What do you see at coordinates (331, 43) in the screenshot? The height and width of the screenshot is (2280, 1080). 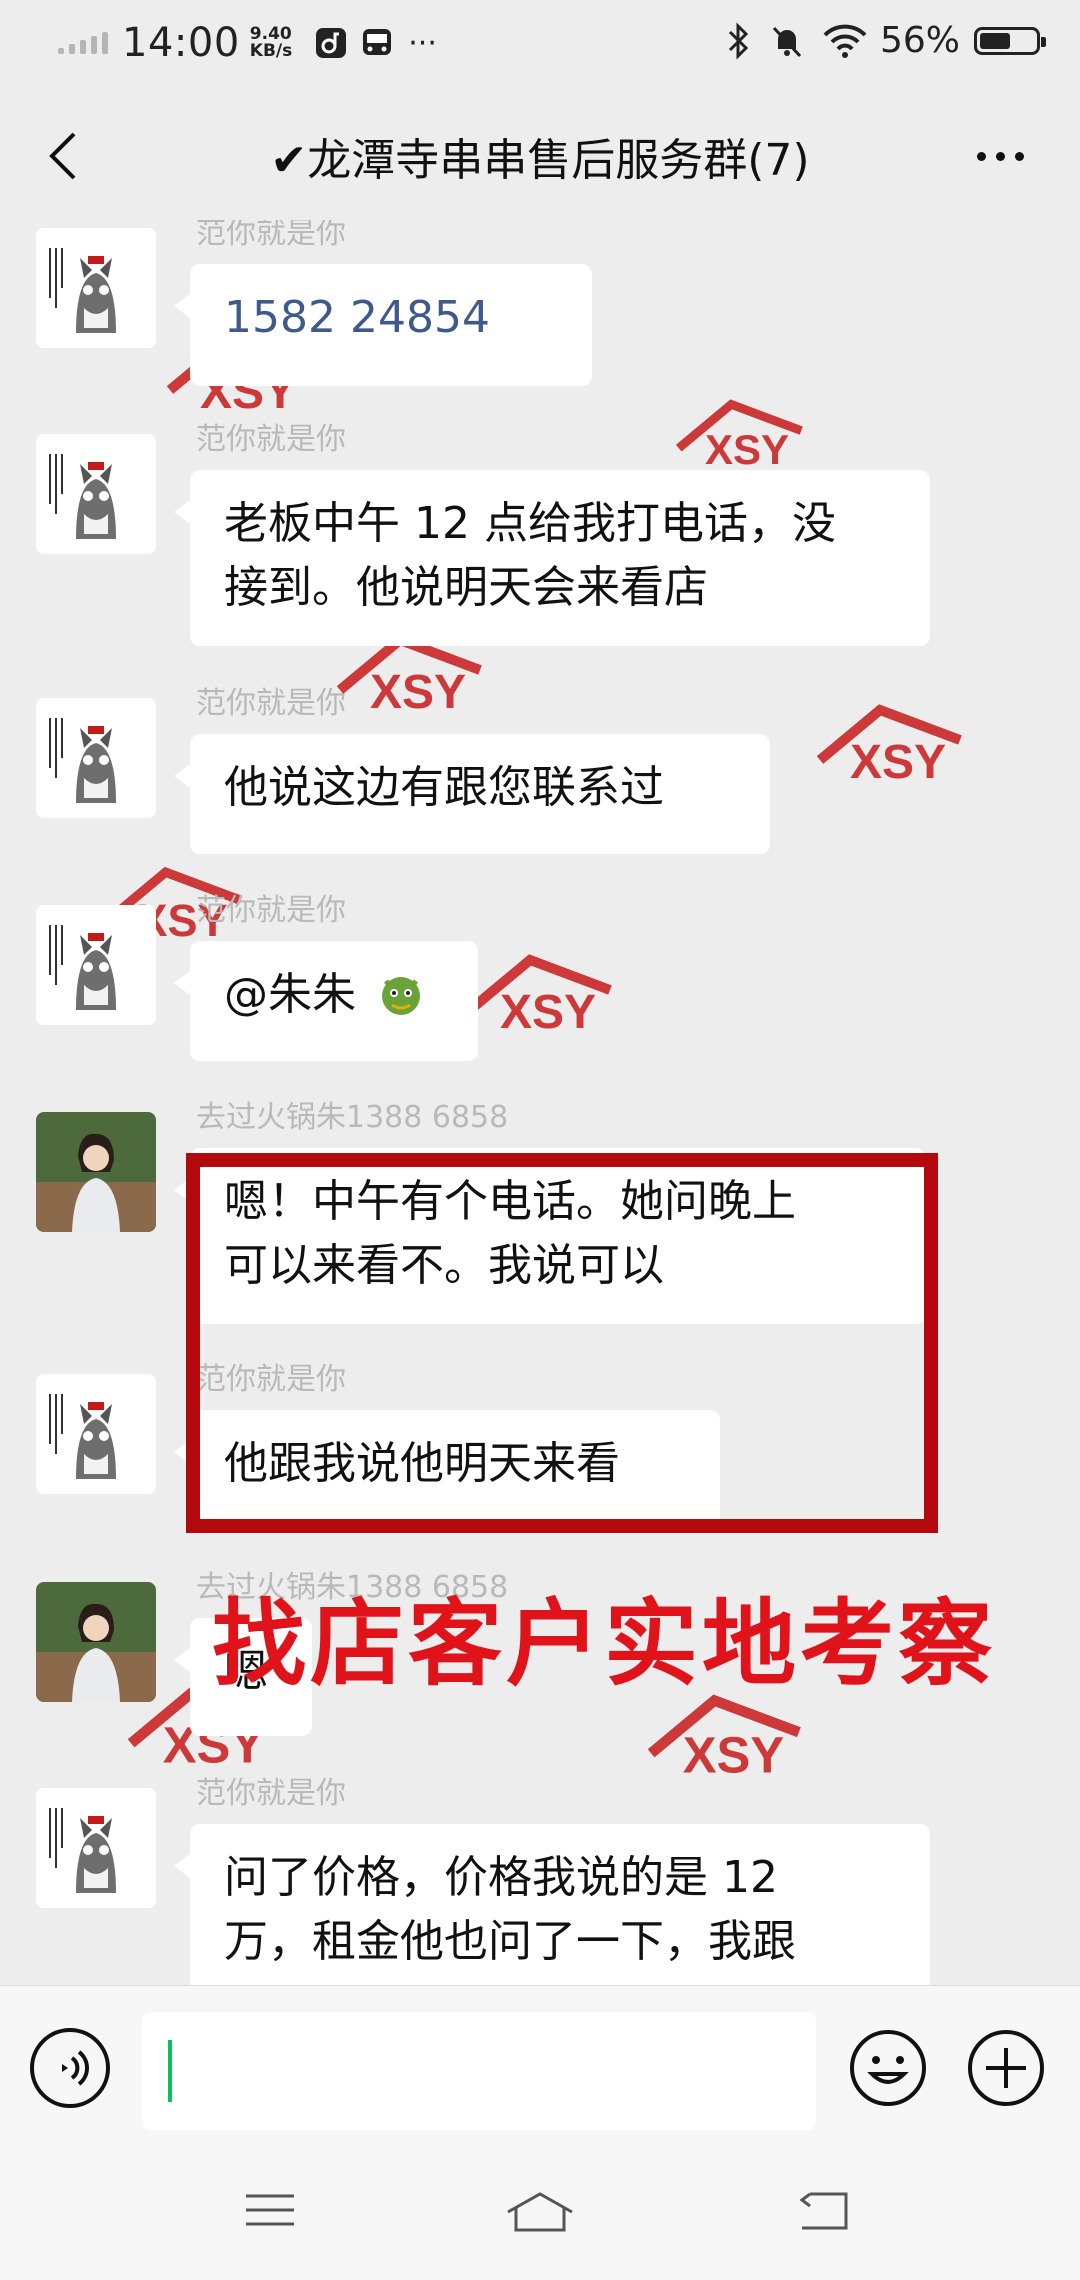 I see `notification-app-icon` at bounding box center [331, 43].